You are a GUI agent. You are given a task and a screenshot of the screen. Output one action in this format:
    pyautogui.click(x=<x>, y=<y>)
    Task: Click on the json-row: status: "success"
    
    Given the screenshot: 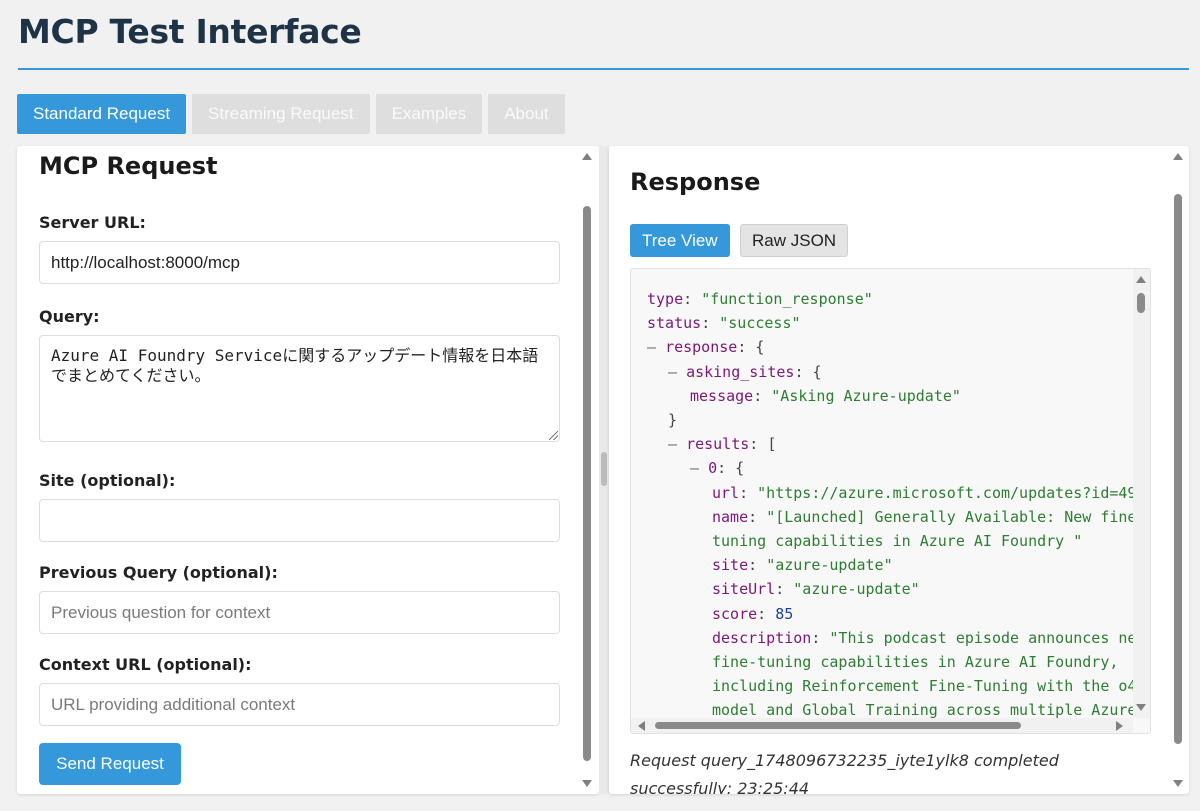 What is the action you would take?
    pyautogui.click(x=724, y=323)
    